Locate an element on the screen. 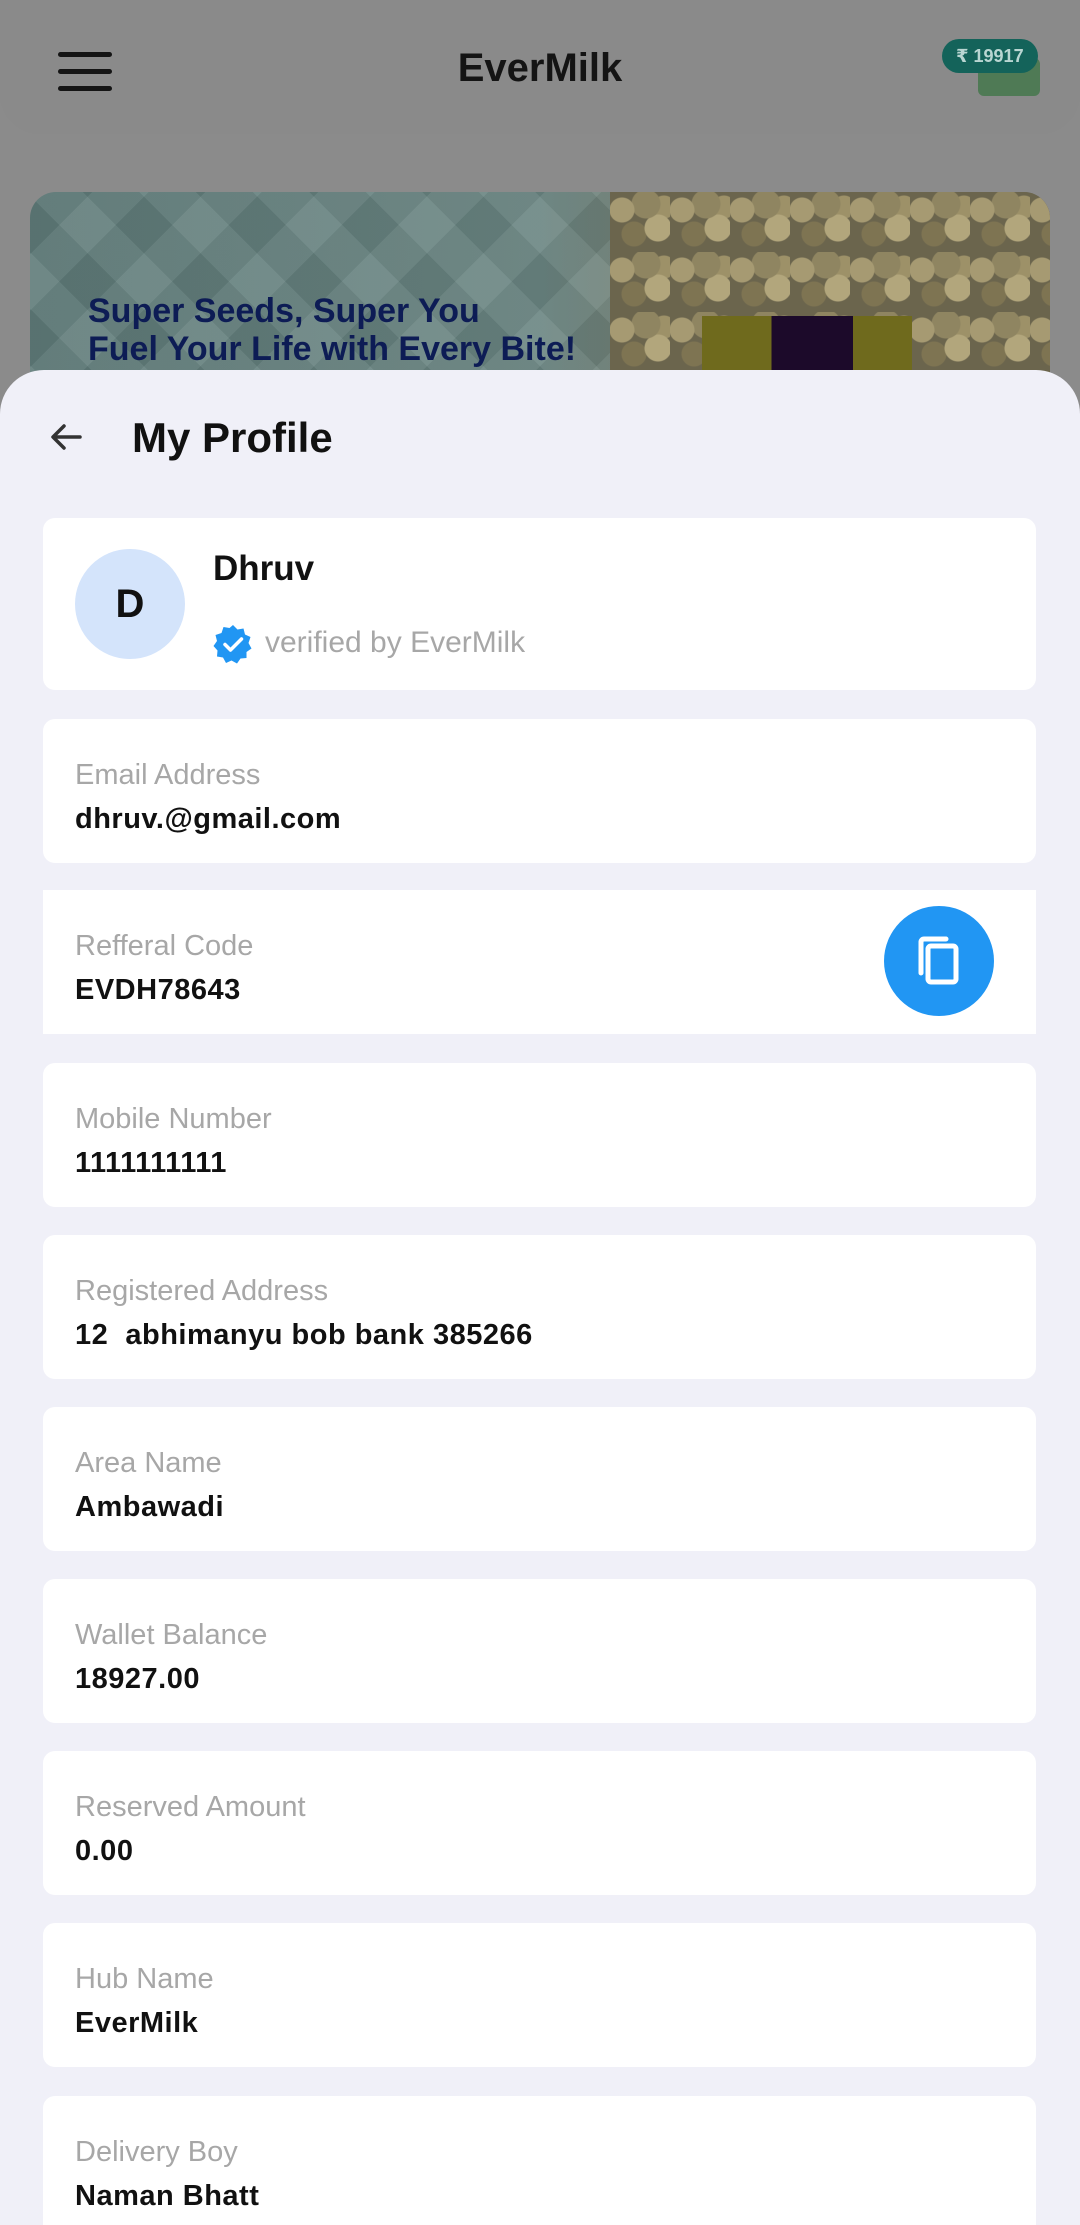 This screenshot has height=2225, width=1080. app-title: EverMilk is located at coordinates (540, 68).